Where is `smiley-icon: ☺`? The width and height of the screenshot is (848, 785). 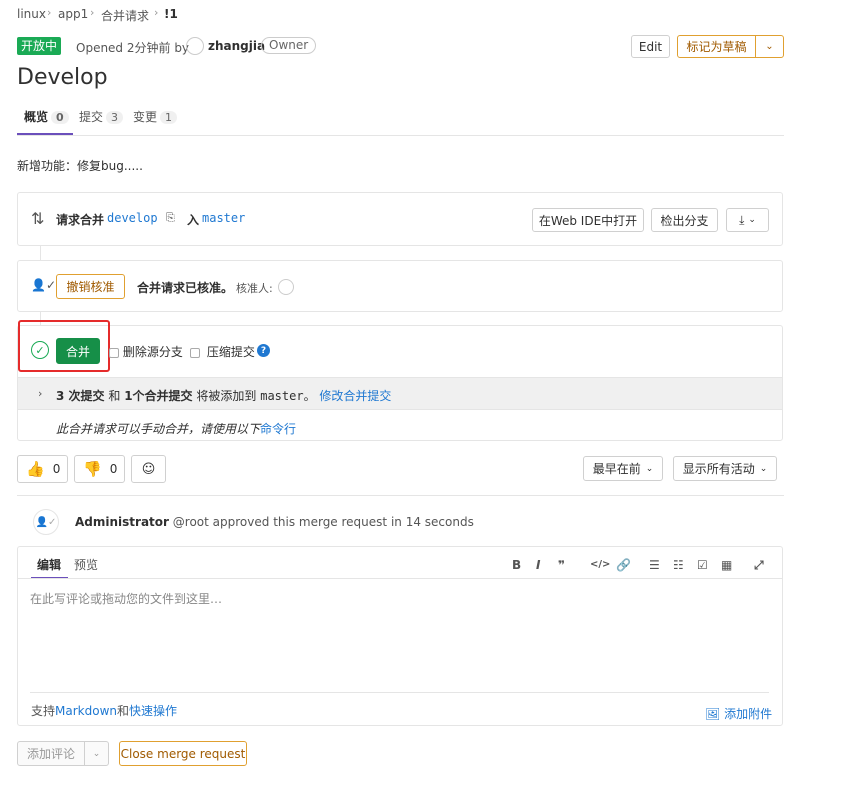
smiley-icon: ☺ is located at coordinates (148, 469).